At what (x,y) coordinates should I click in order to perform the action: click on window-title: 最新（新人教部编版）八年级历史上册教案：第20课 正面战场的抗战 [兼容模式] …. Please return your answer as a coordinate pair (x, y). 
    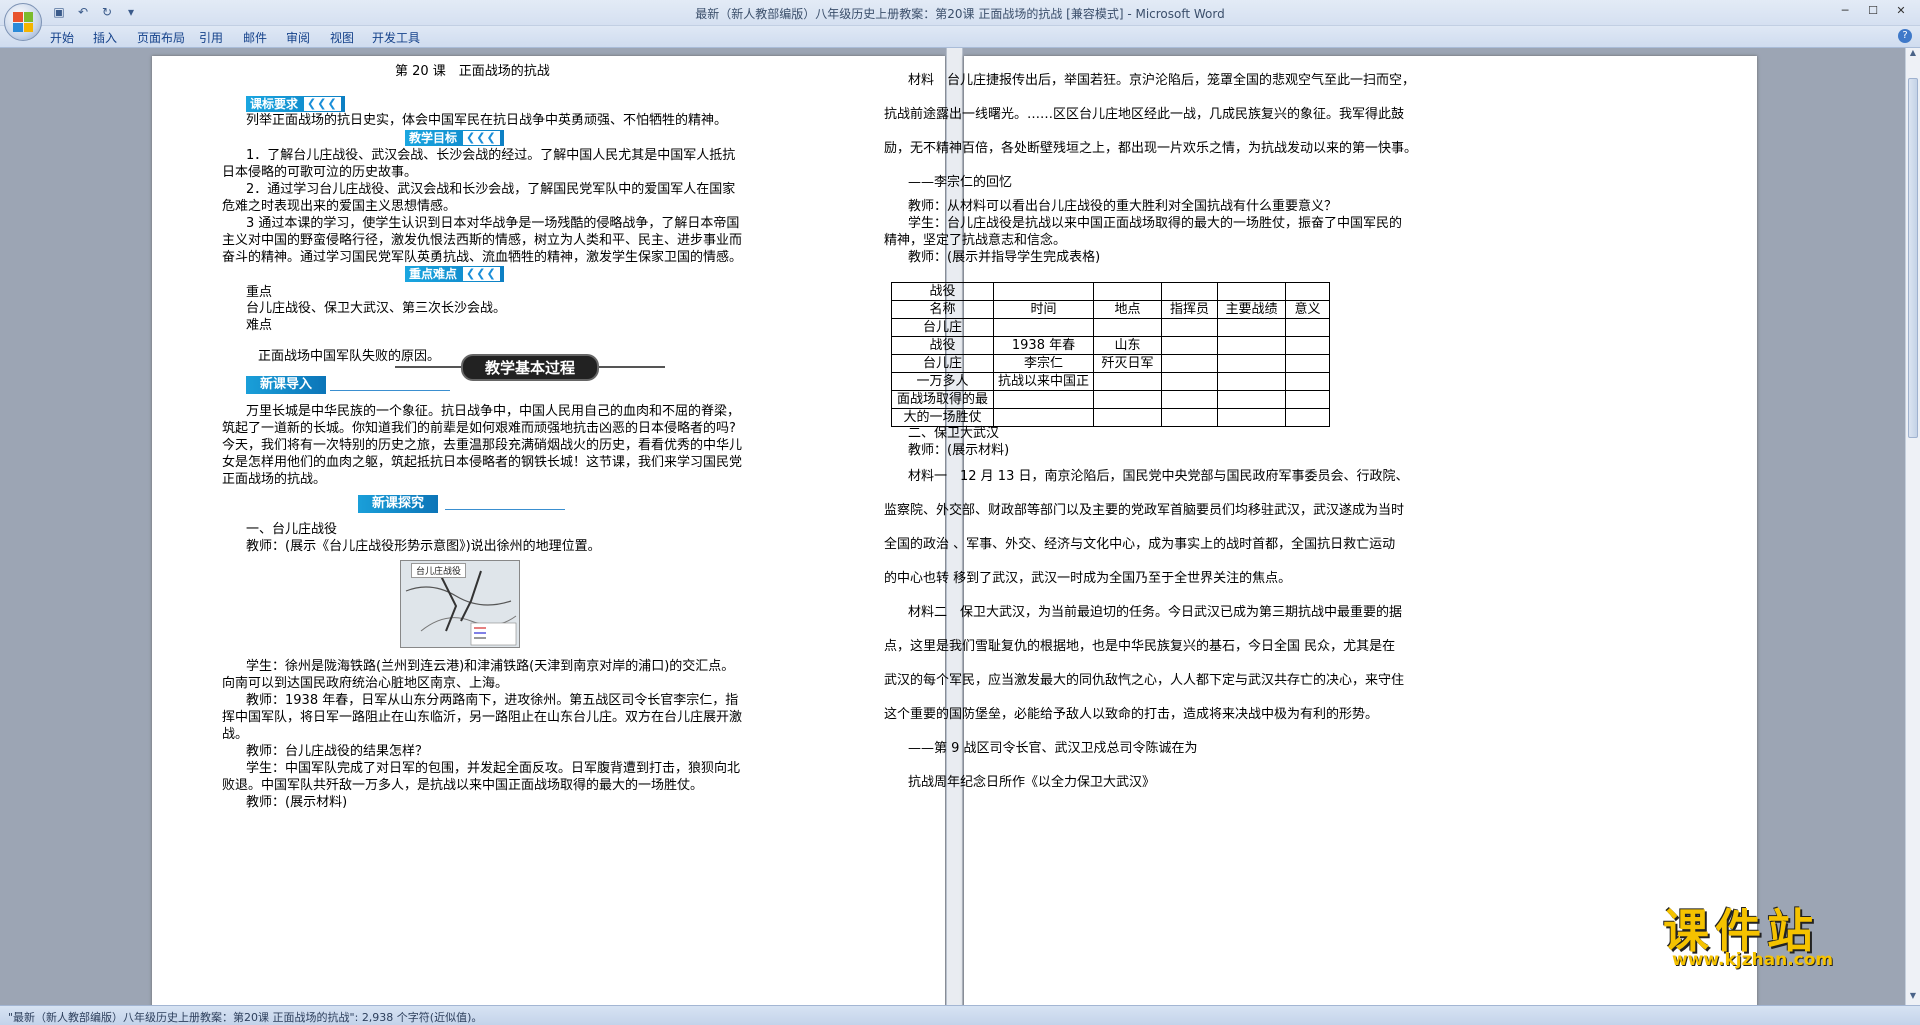
    Looking at the image, I should click on (960, 14).